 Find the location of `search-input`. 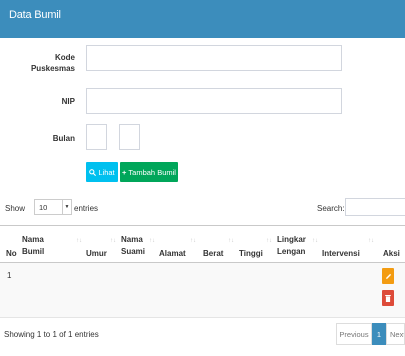

search-input is located at coordinates (375, 207).